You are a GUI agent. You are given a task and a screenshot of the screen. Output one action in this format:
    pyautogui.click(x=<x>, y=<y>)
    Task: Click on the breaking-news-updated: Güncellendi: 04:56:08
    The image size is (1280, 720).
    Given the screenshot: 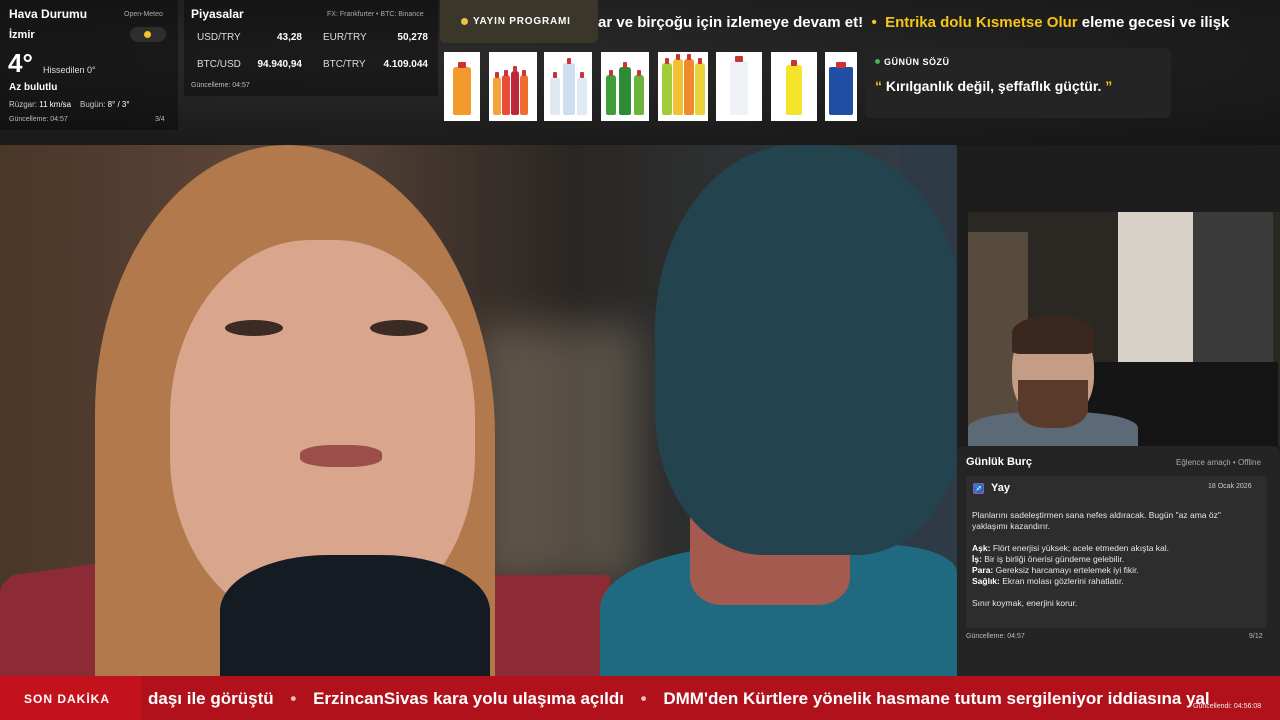 What is the action you would take?
    pyautogui.click(x=1227, y=706)
    